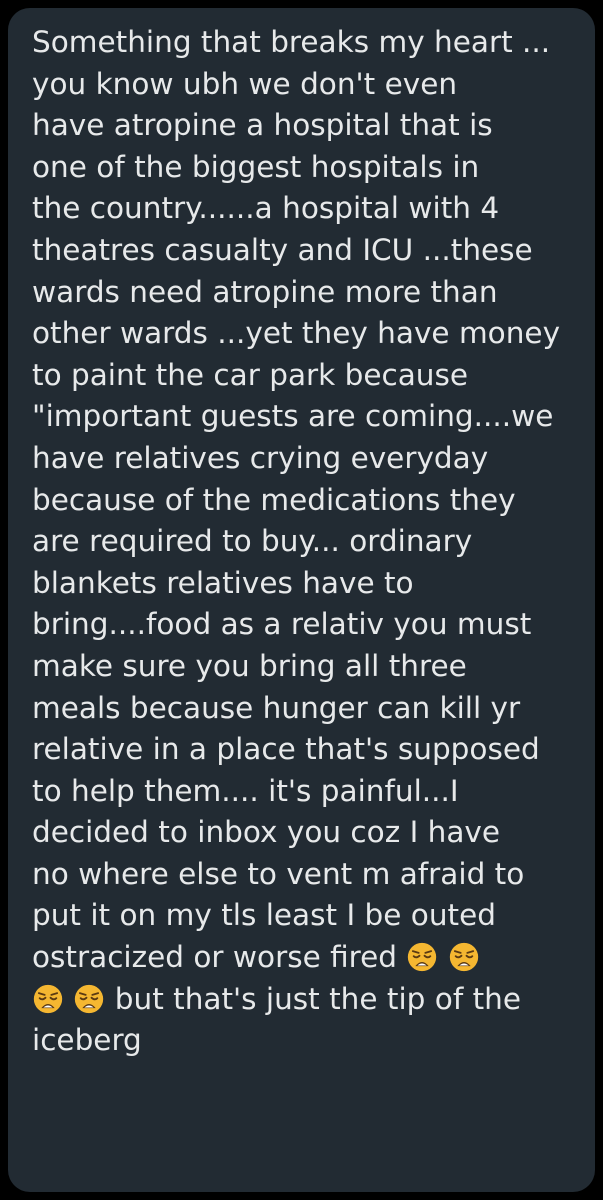  What do you see at coordinates (245, 790) in the screenshot?
I see `message-line: to help them.... it's painful...I` at bounding box center [245, 790].